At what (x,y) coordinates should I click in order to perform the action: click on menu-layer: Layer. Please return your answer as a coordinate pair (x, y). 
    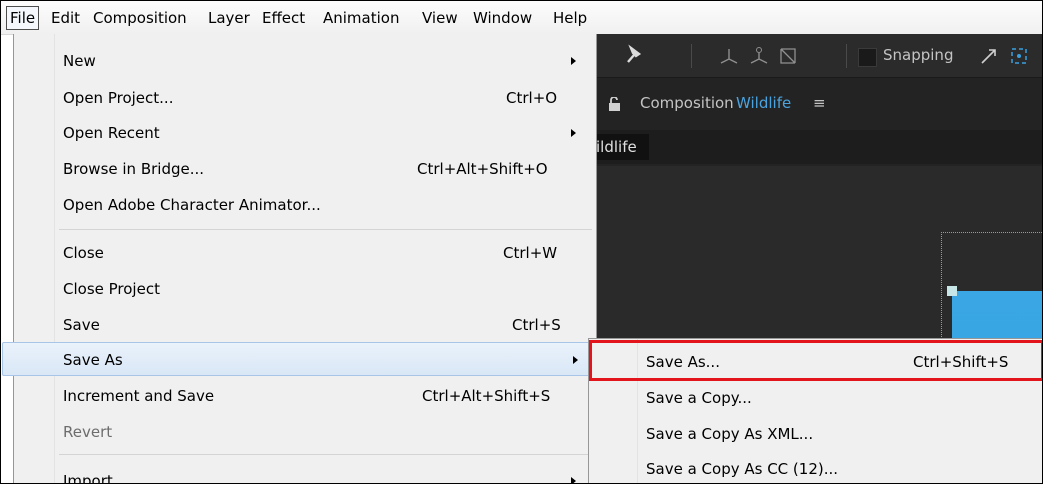
    Looking at the image, I should click on (229, 18).